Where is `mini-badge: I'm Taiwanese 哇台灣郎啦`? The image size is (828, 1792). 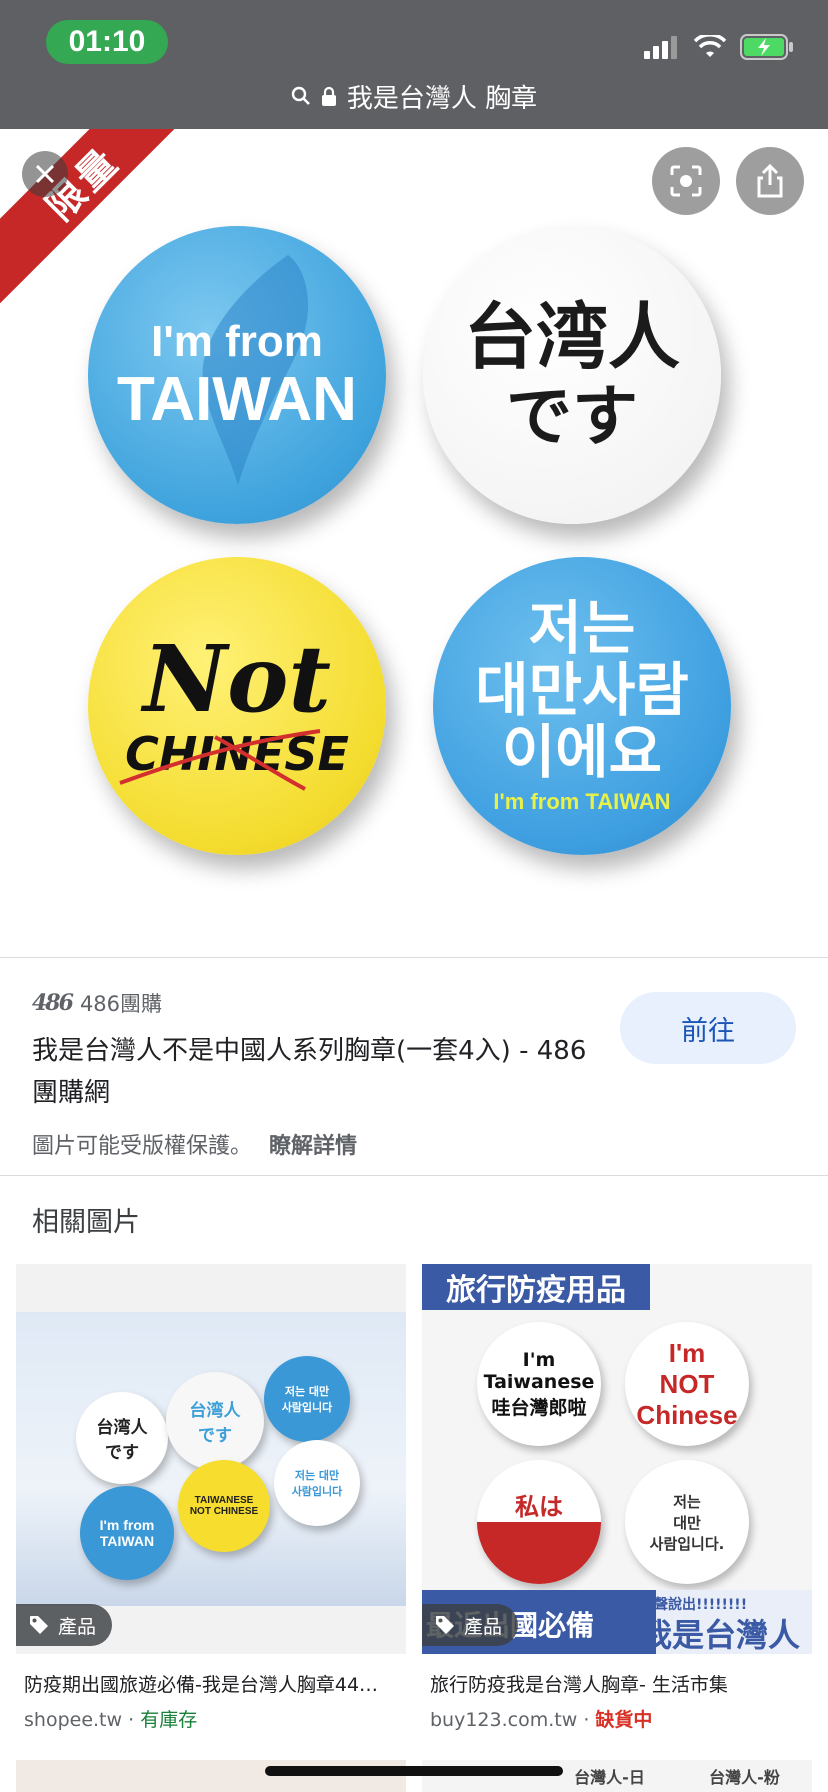 mini-badge: I'm Taiwanese 哇台灣郎啦 is located at coordinates (539, 1384).